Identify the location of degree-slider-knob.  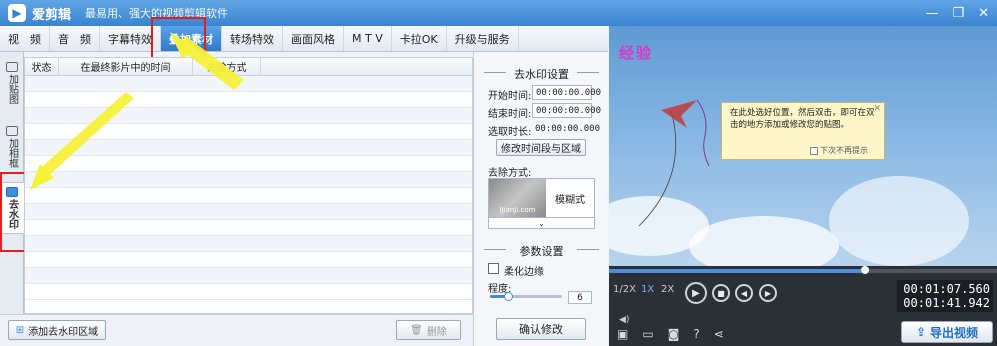
(508, 296).